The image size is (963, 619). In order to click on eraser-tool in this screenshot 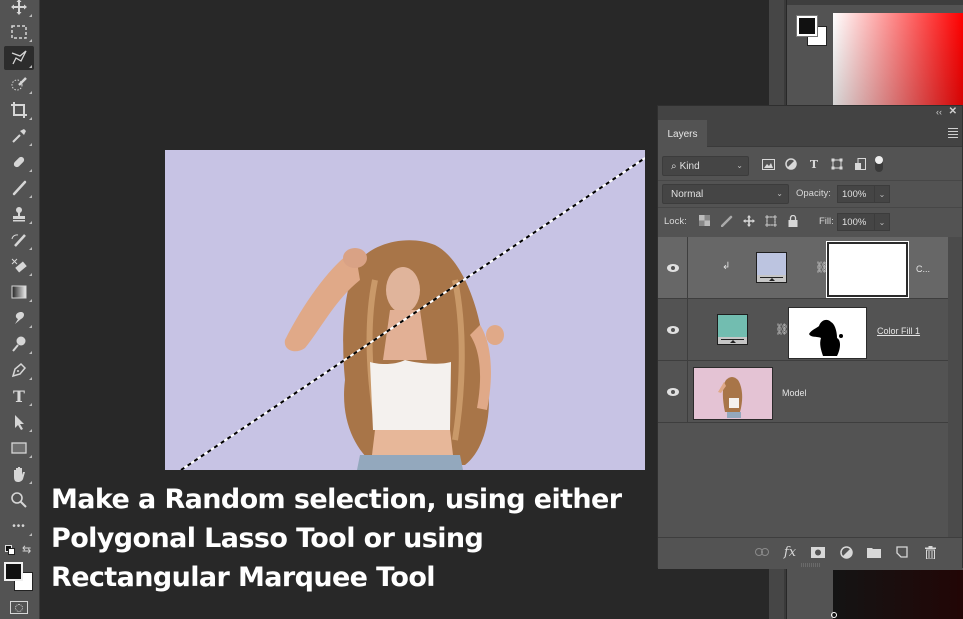, I will do `click(19, 266)`.